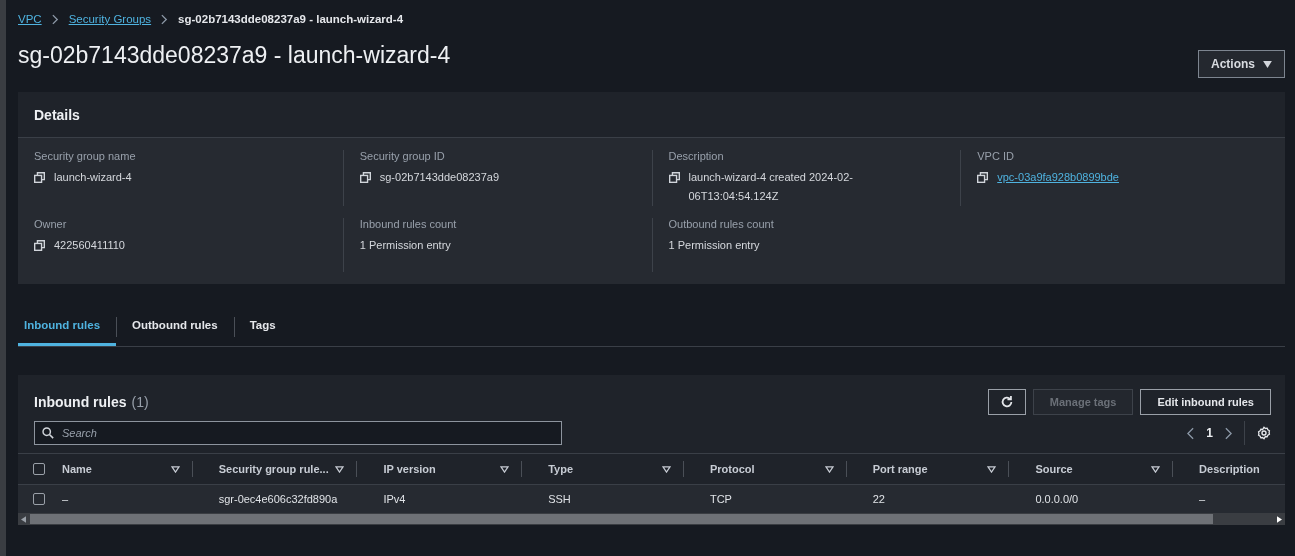  Describe the element at coordinates (39, 469) in the screenshot. I see `select-all-checkbox` at that location.